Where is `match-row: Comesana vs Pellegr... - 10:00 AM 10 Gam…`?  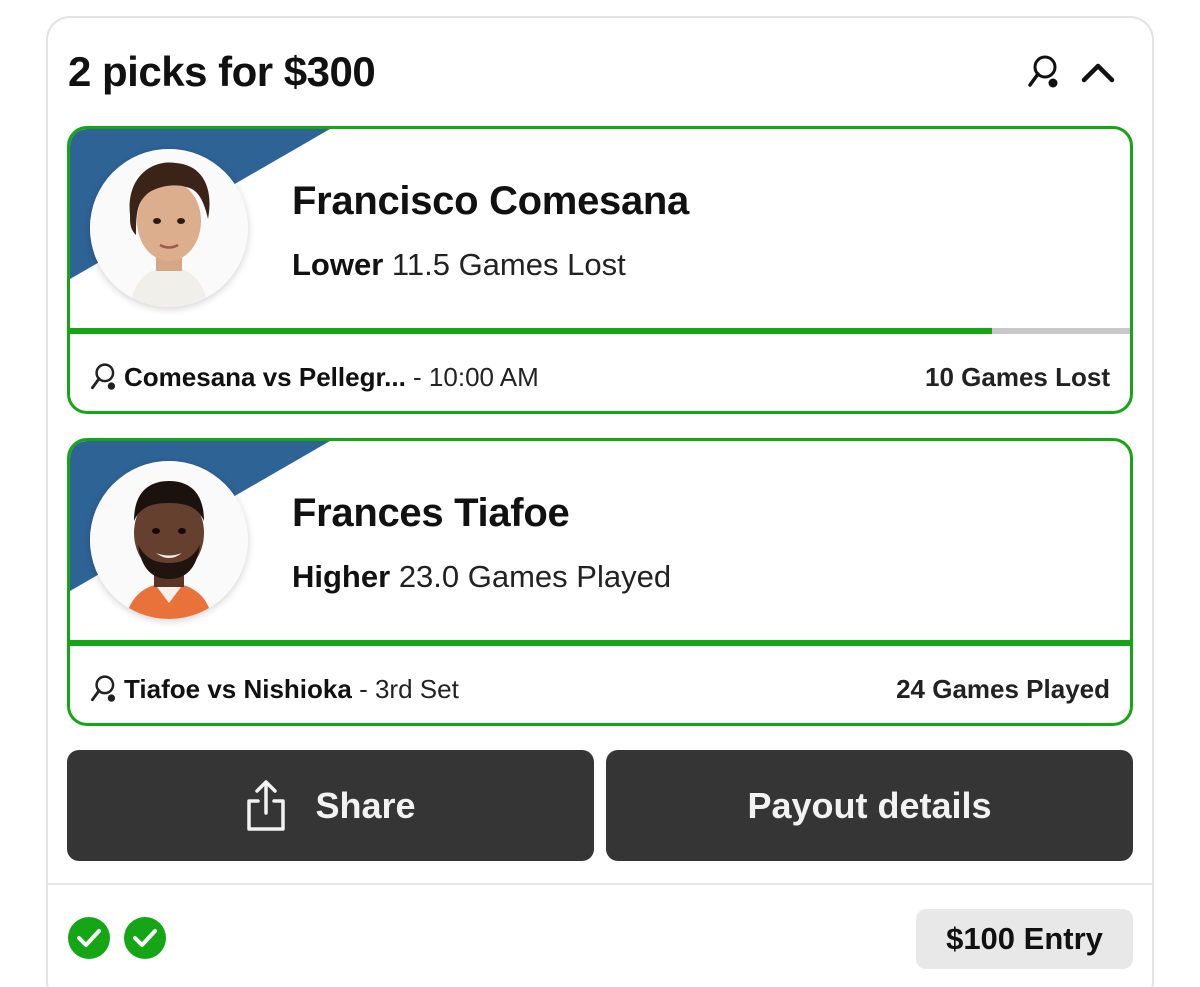
match-row: Comesana vs Pellegr... - 10:00 AM 10 Gam… is located at coordinates (600, 377).